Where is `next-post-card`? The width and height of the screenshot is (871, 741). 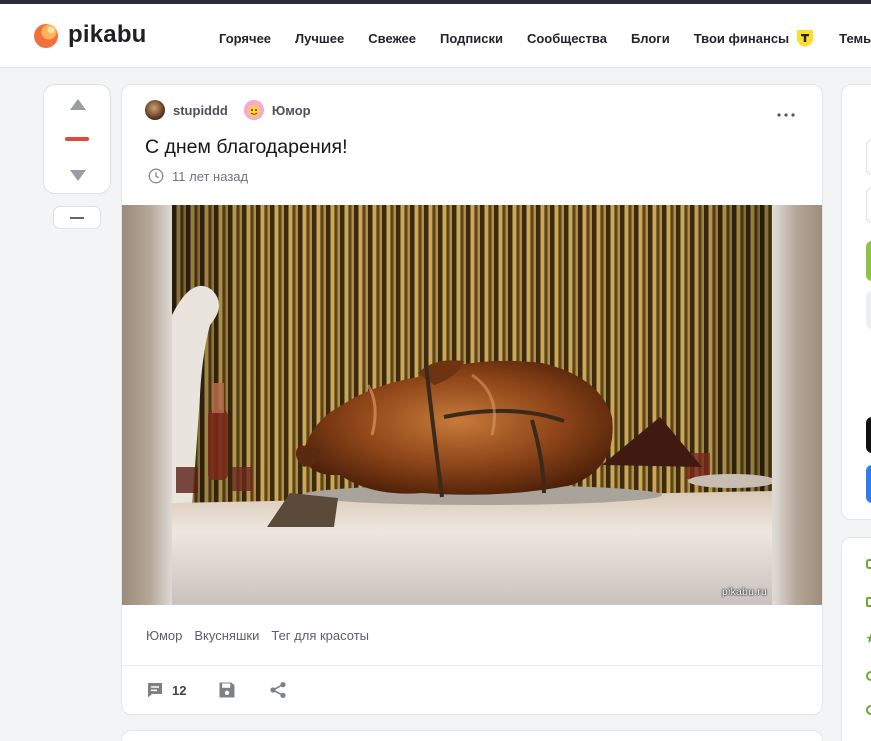
next-post-card is located at coordinates (472, 735).